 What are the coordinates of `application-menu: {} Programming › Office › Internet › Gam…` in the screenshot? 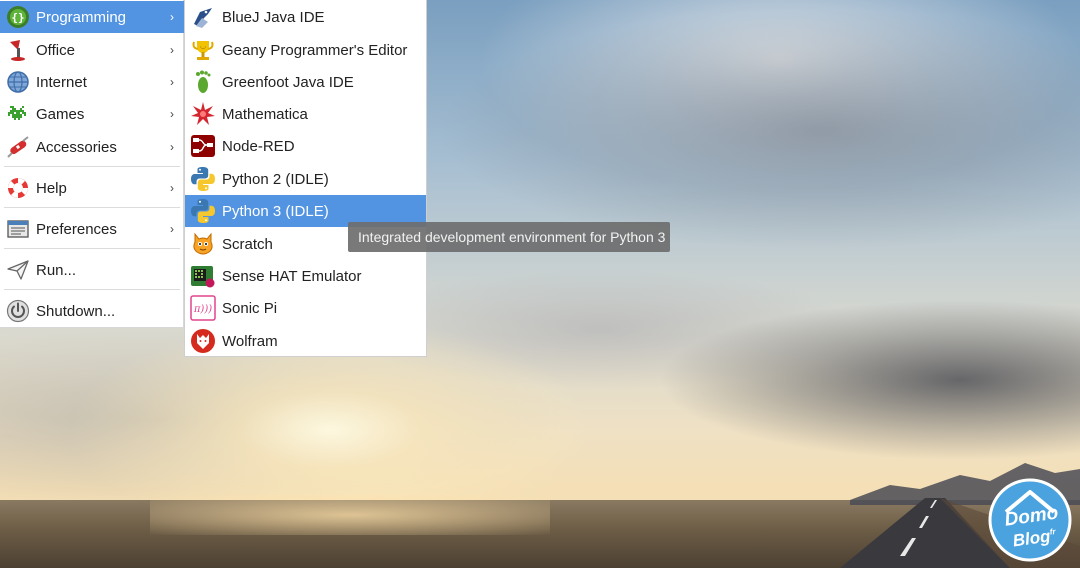 It's located at (92, 164).